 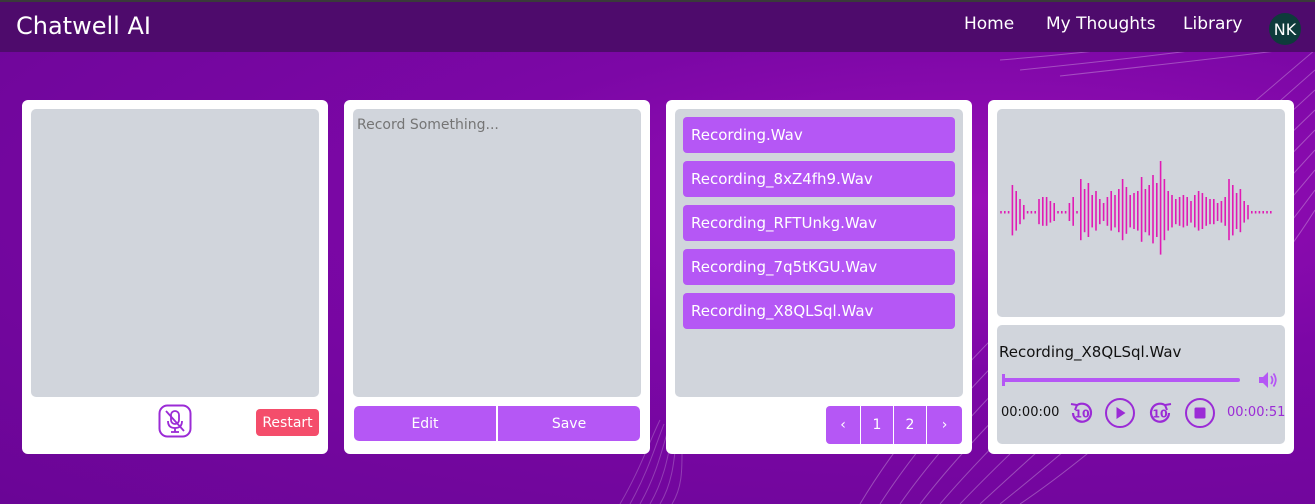 I want to click on waveform-panel, so click(x=1141, y=213).